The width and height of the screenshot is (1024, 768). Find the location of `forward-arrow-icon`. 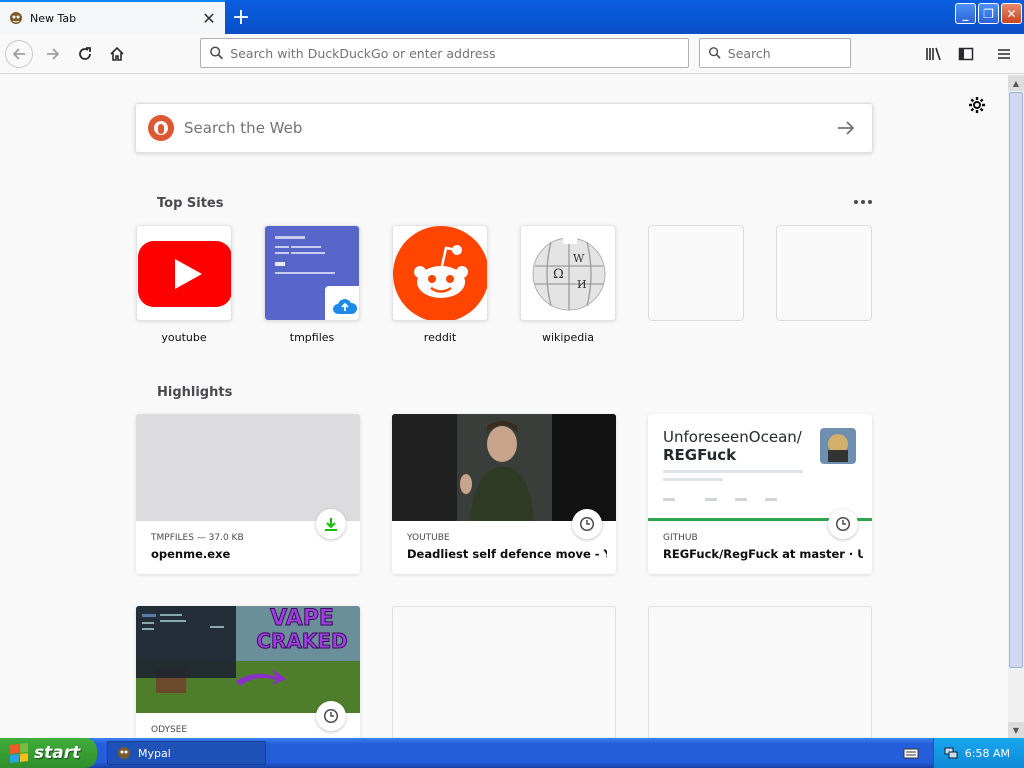

forward-arrow-icon is located at coordinates (53, 54).